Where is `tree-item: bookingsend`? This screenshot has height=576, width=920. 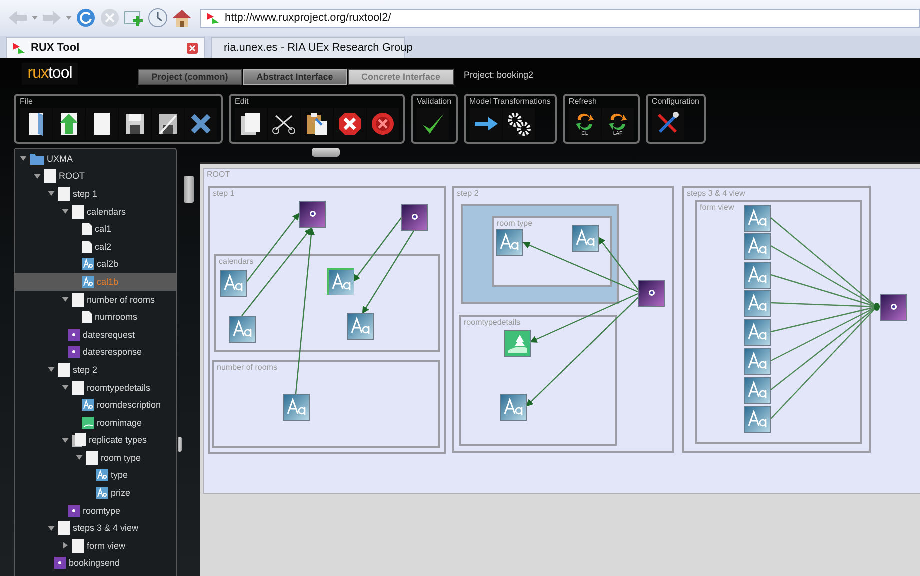 tree-item: bookingsend is located at coordinates (95, 563).